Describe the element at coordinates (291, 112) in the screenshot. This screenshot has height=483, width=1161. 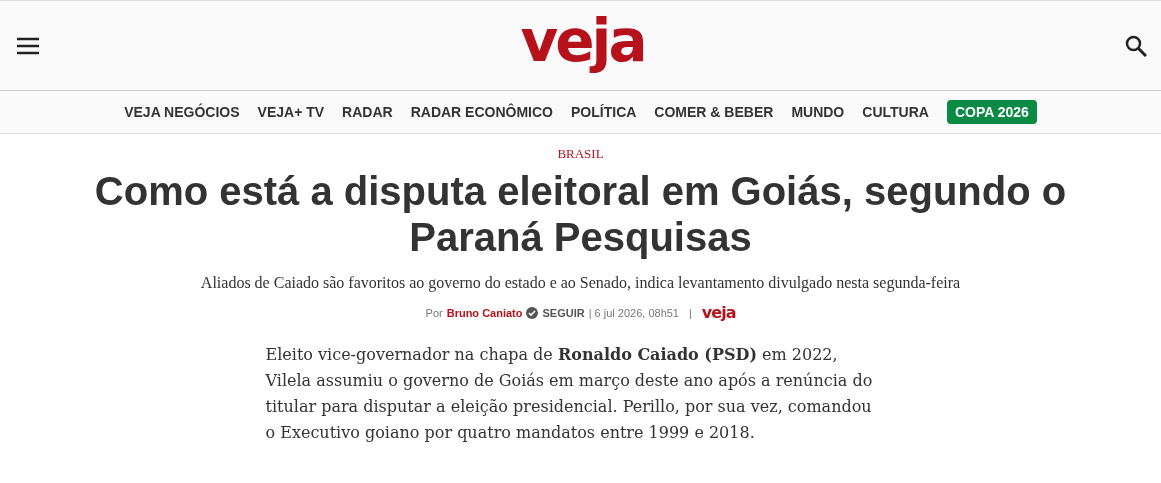
I see `nav-link: VEJA+ TV` at that location.